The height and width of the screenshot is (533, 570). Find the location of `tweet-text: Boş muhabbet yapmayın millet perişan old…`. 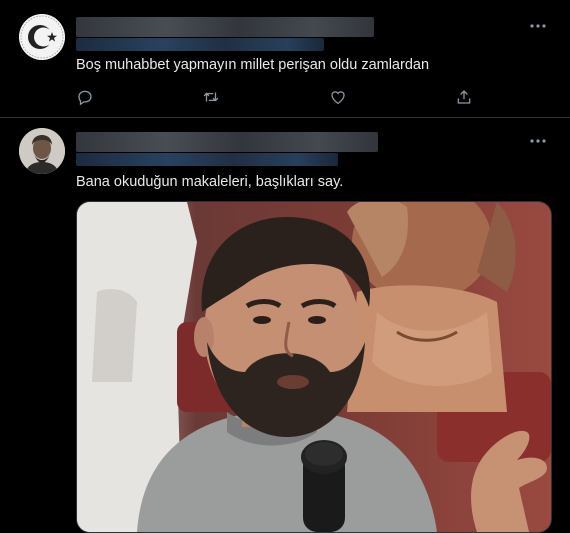

tweet-text: Boş muhabbet yapmayın millet perişan old… is located at coordinates (253, 65).